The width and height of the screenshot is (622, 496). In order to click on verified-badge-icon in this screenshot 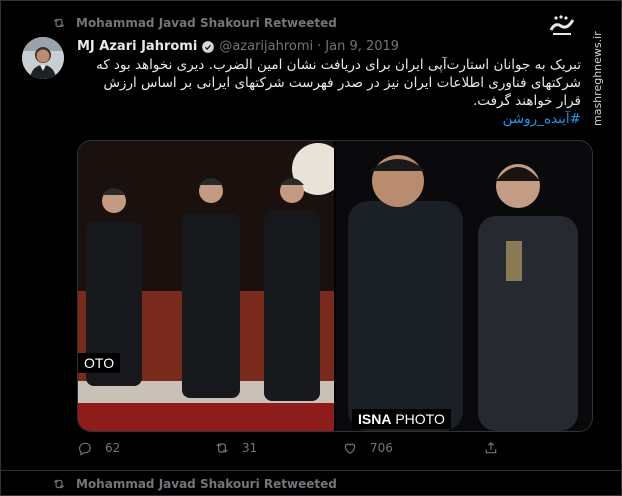, I will do `click(208, 46)`.